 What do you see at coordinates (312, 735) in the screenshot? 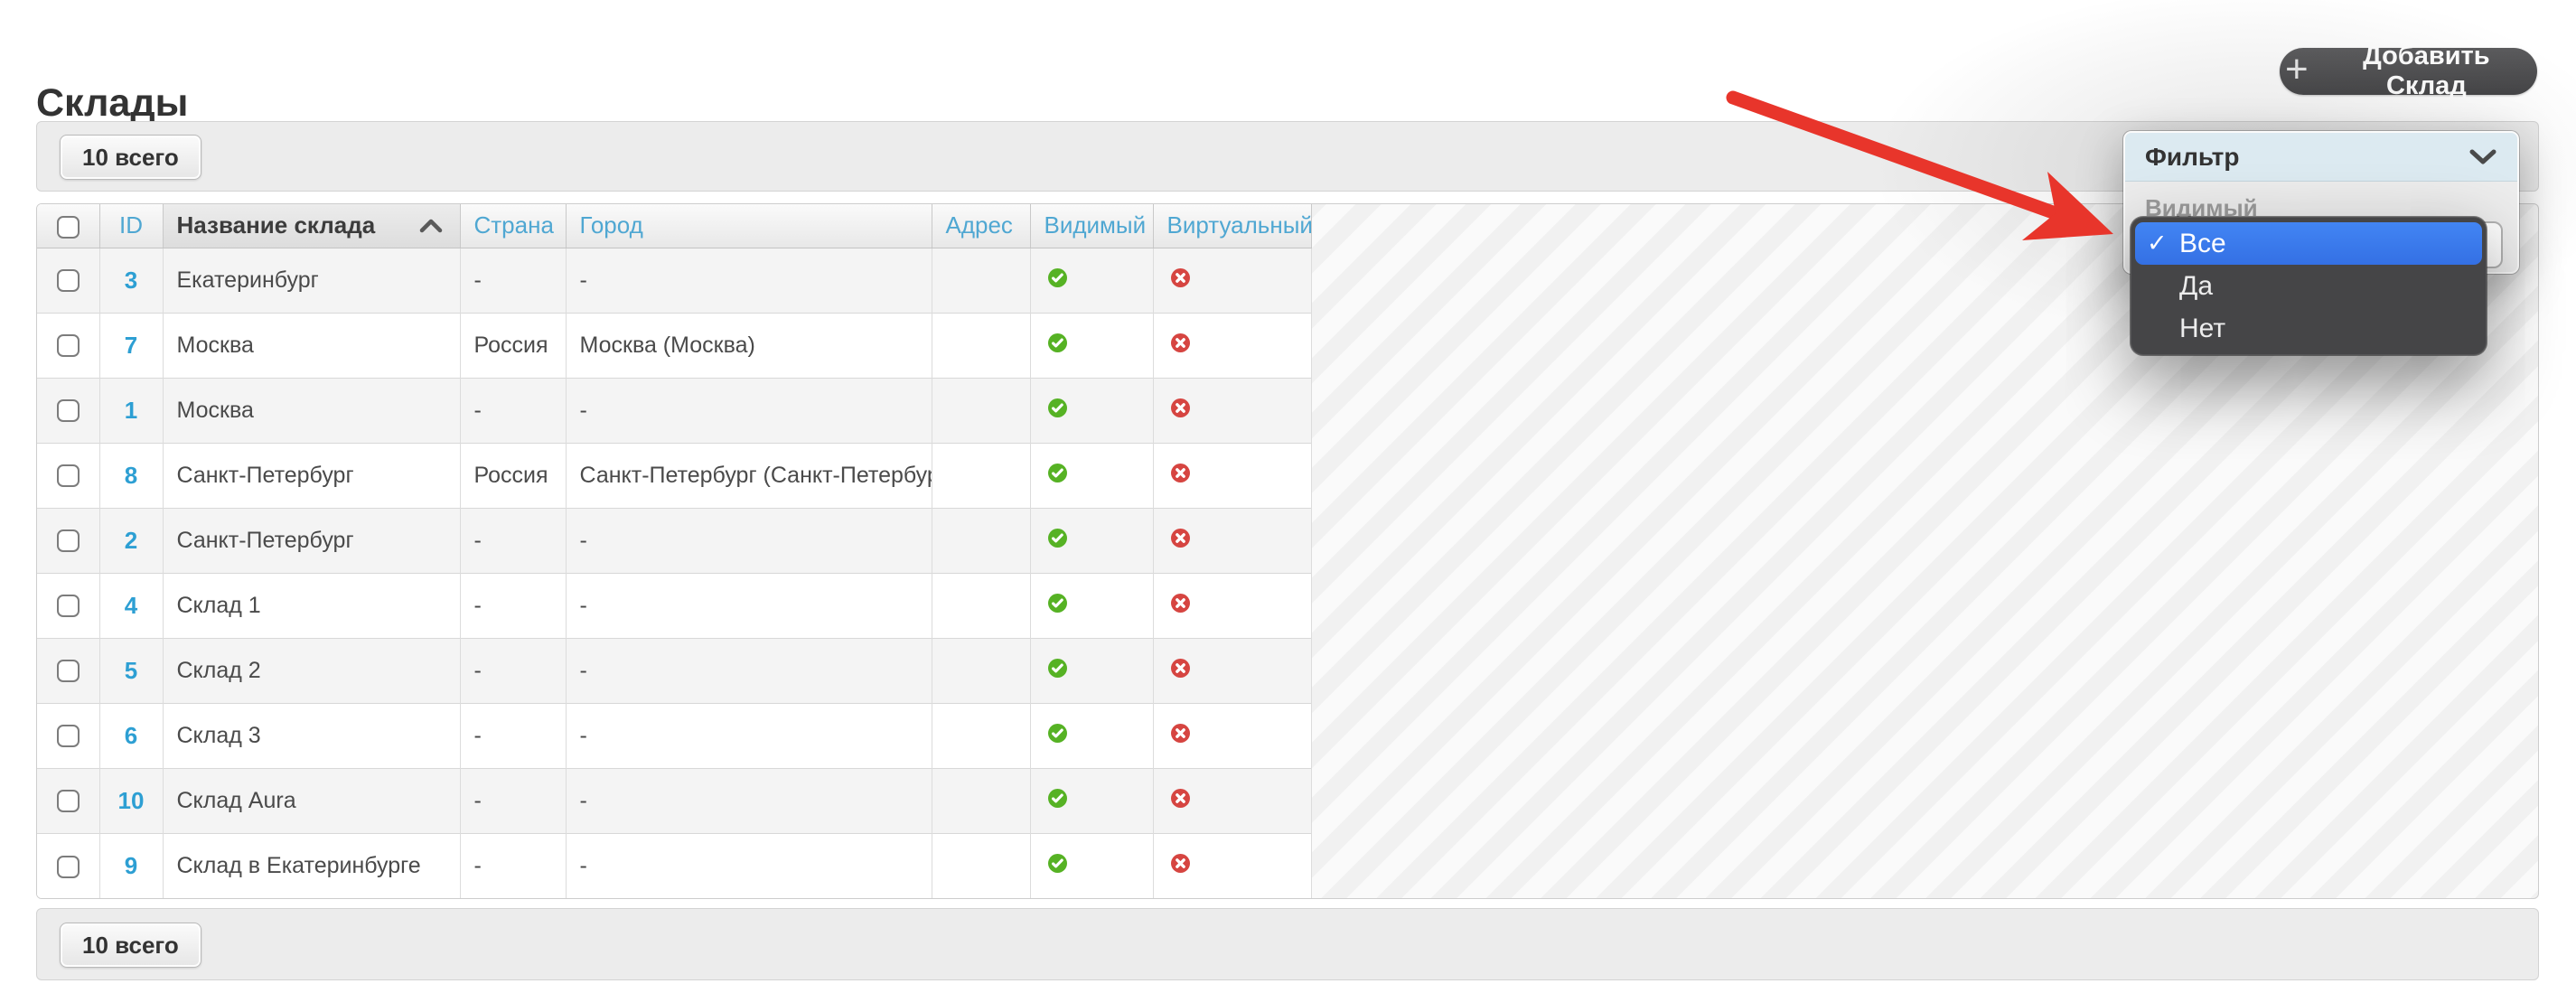
I see `warehouse-name-cell: Склад 3` at bounding box center [312, 735].